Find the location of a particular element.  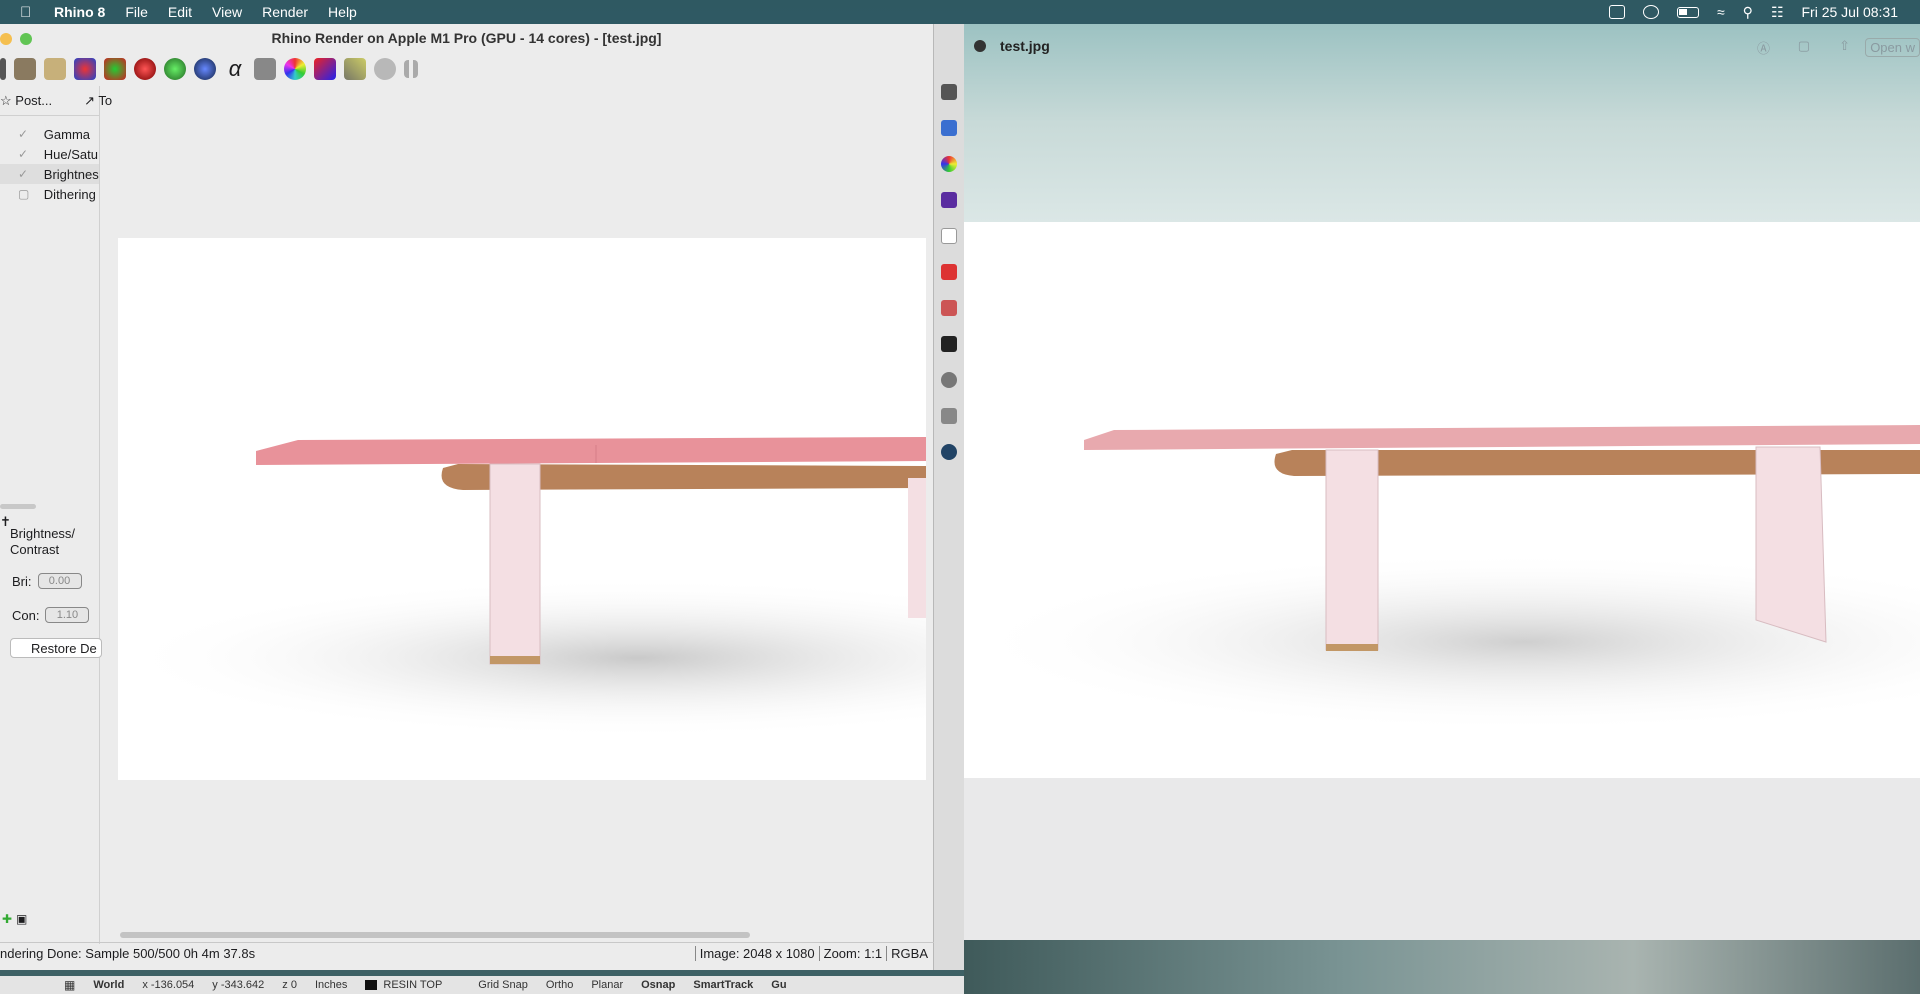

share-icon: ⇧ is located at coordinates (1844, 46).